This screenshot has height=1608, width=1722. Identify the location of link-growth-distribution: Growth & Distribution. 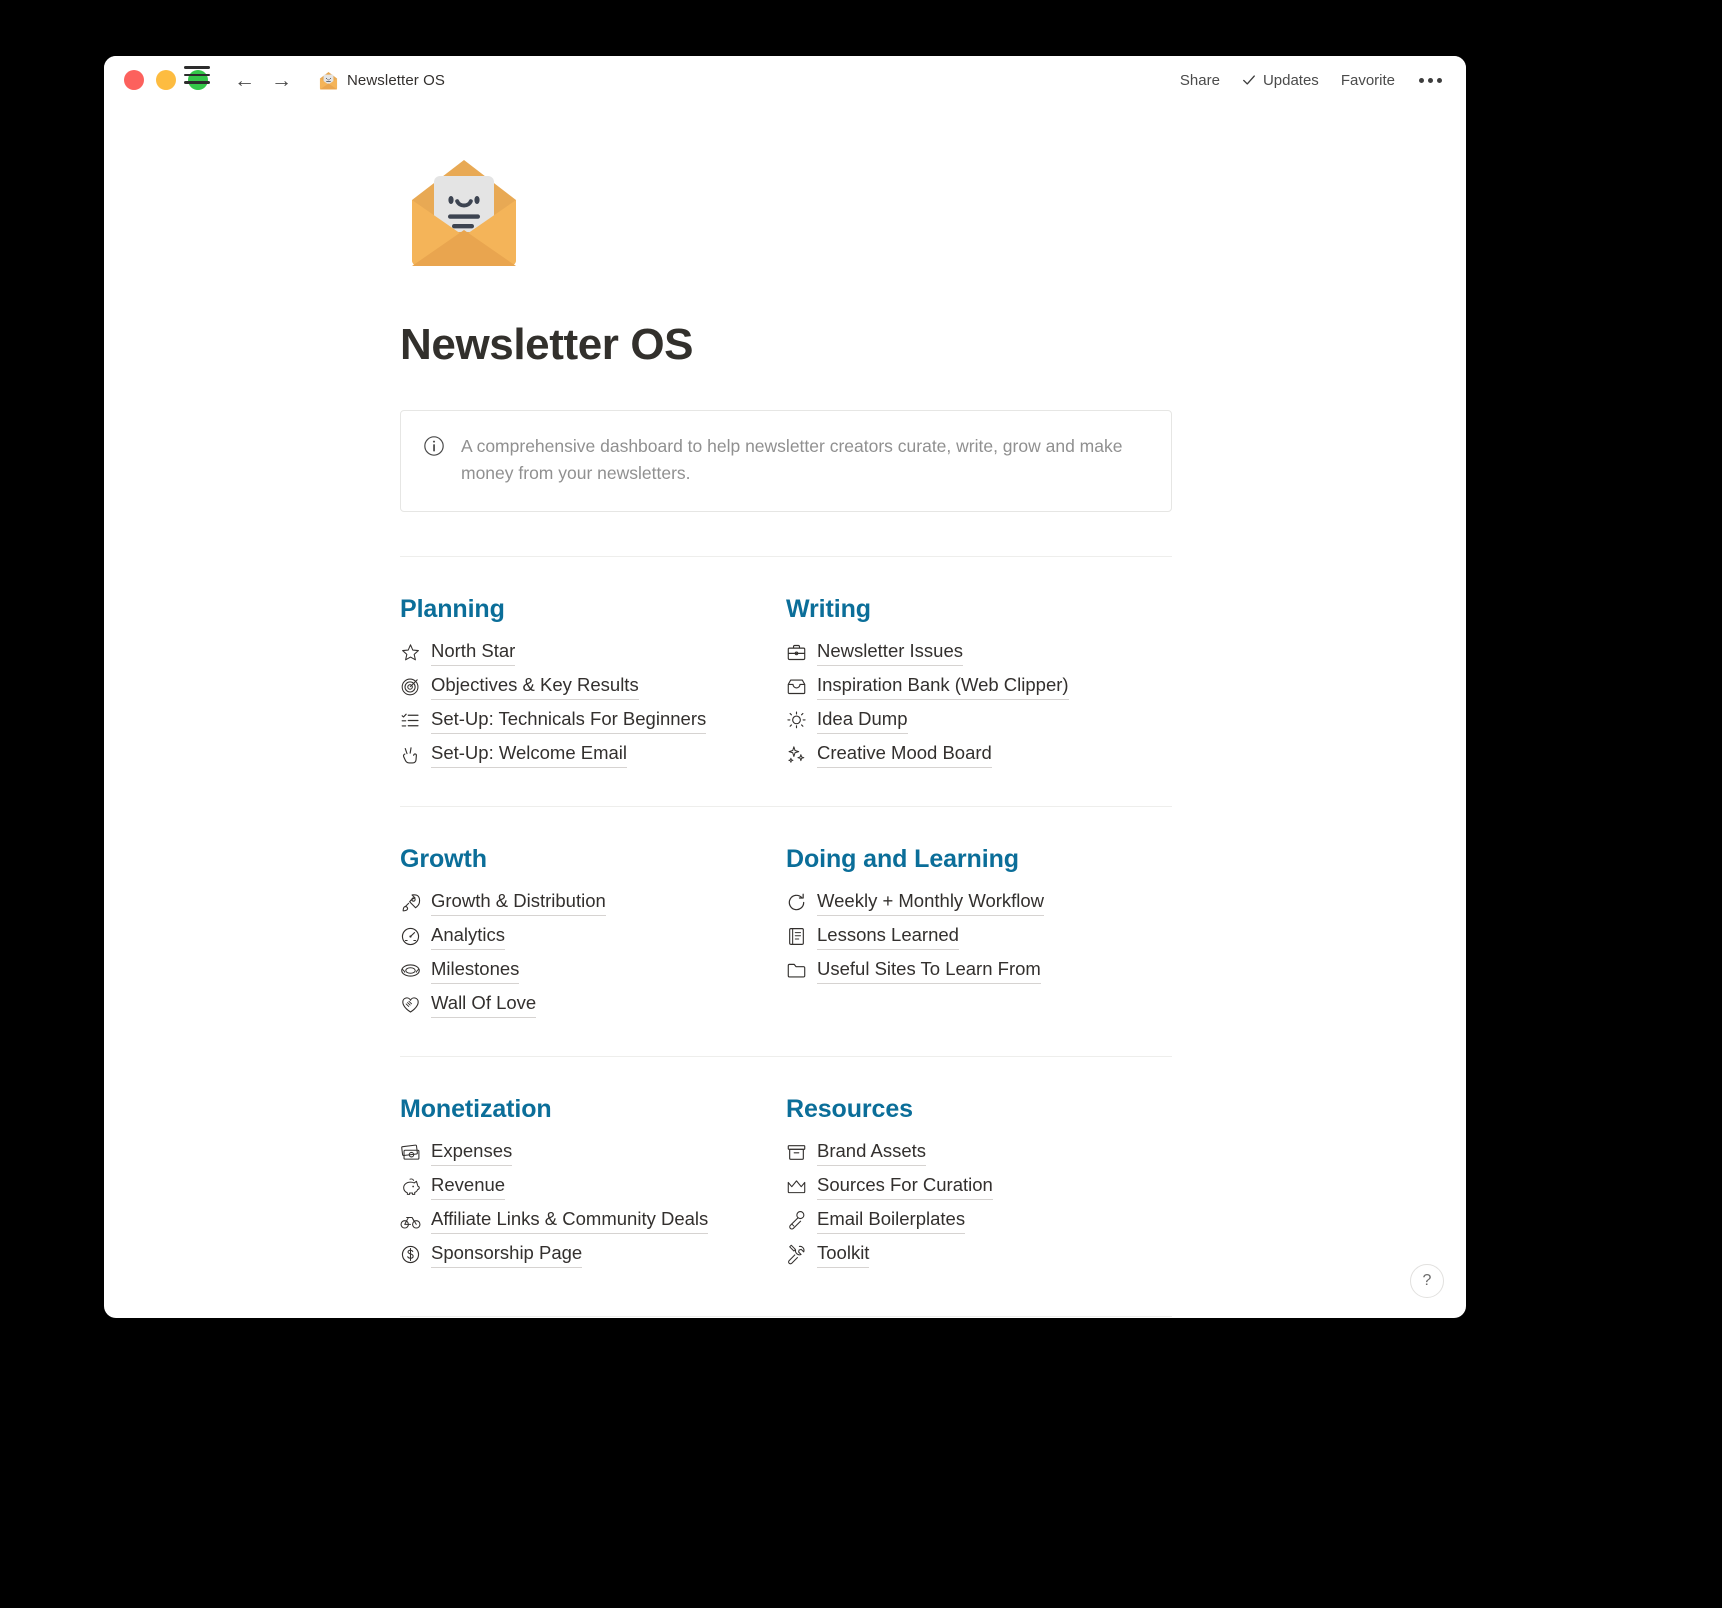
(583, 903).